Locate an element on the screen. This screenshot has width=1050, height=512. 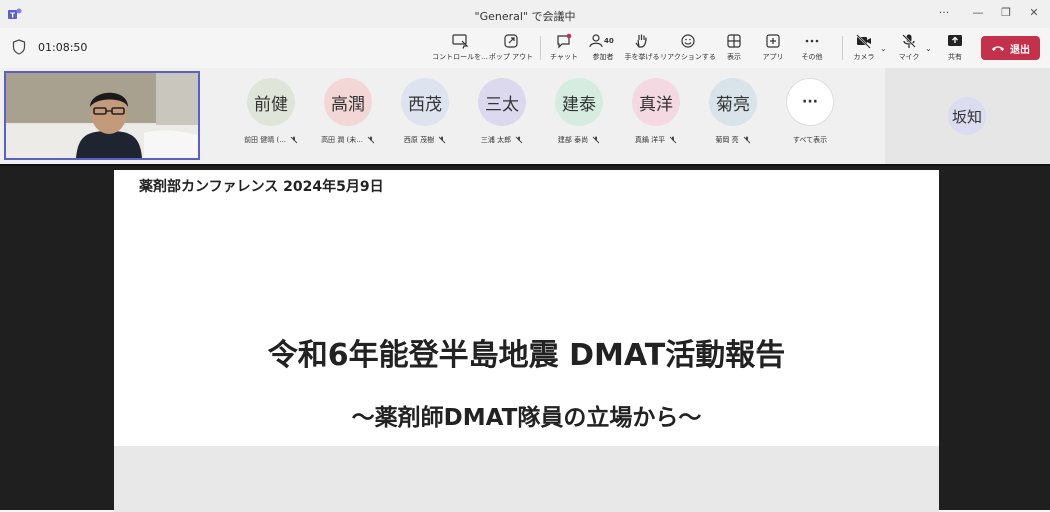
participant-avatar: 真洋 is located at coordinates (656, 102).